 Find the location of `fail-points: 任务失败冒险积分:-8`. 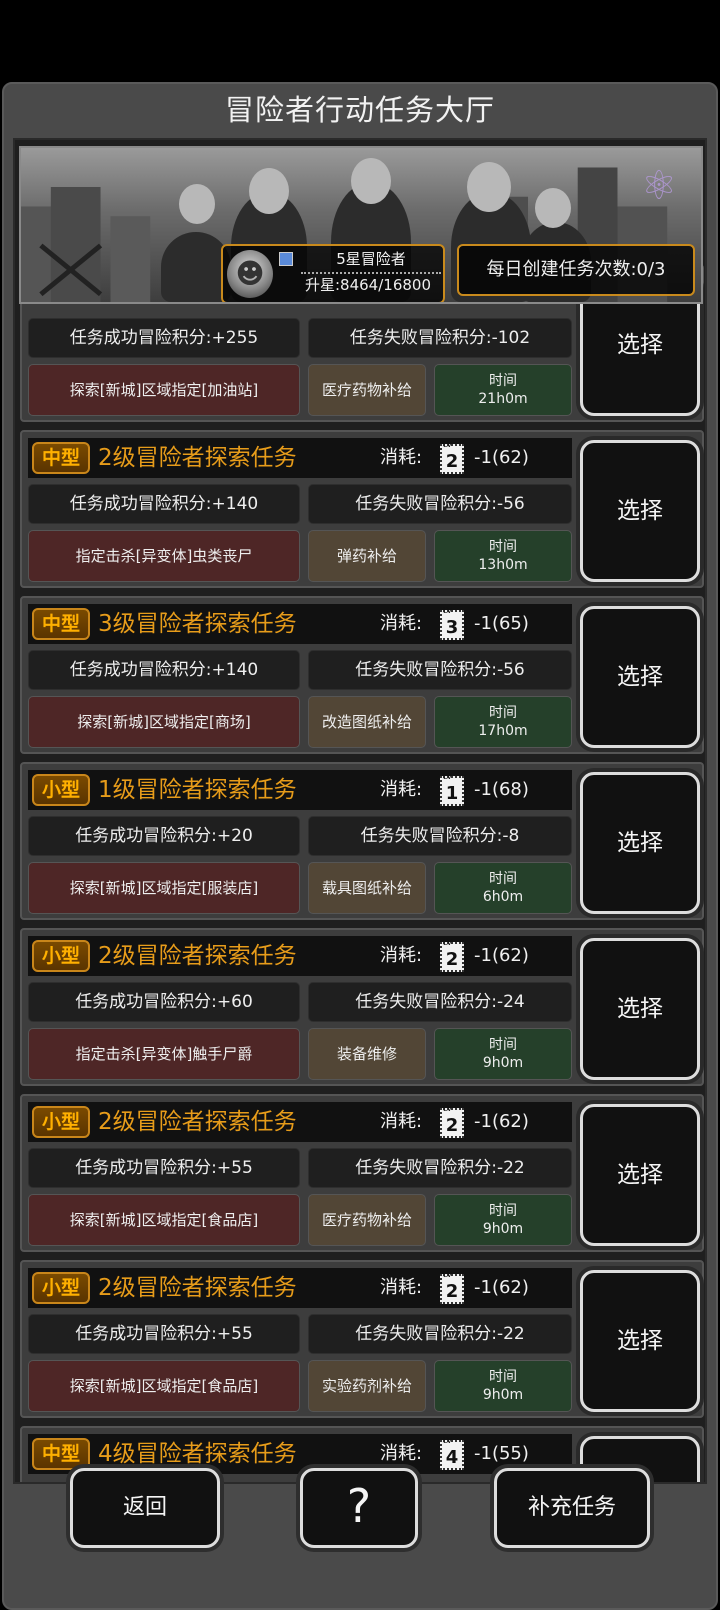

fail-points: 任务失败冒险积分:-8 is located at coordinates (440, 836).